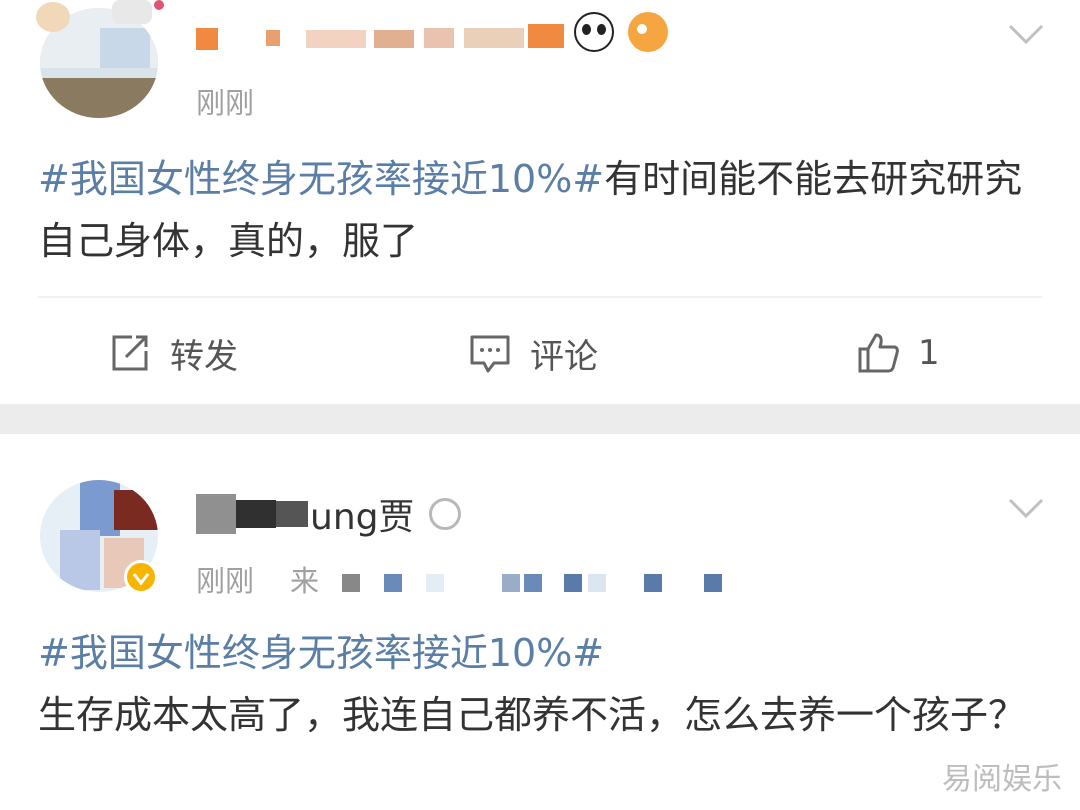  I want to click on post-separator, so click(540, 419).